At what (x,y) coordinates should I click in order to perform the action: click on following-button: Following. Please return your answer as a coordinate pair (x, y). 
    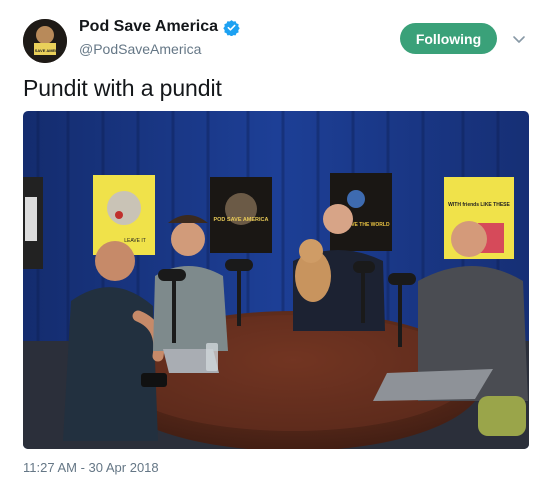
    Looking at the image, I should click on (448, 38).